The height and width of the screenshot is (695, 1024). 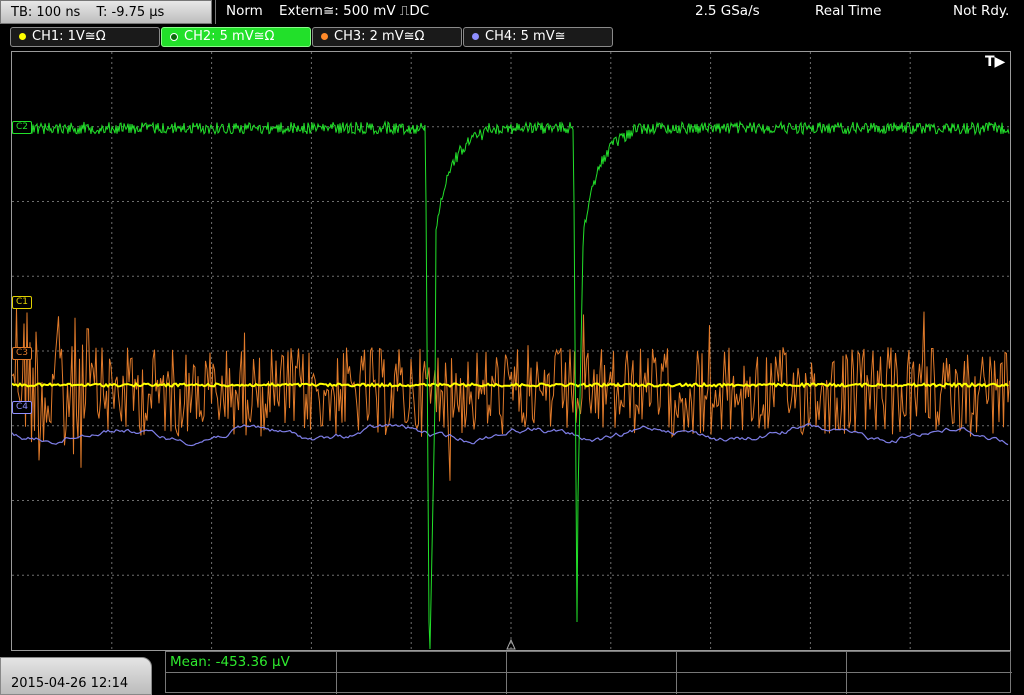 I want to click on ch4-label: CH4: 5 mV≅, so click(x=525, y=36).